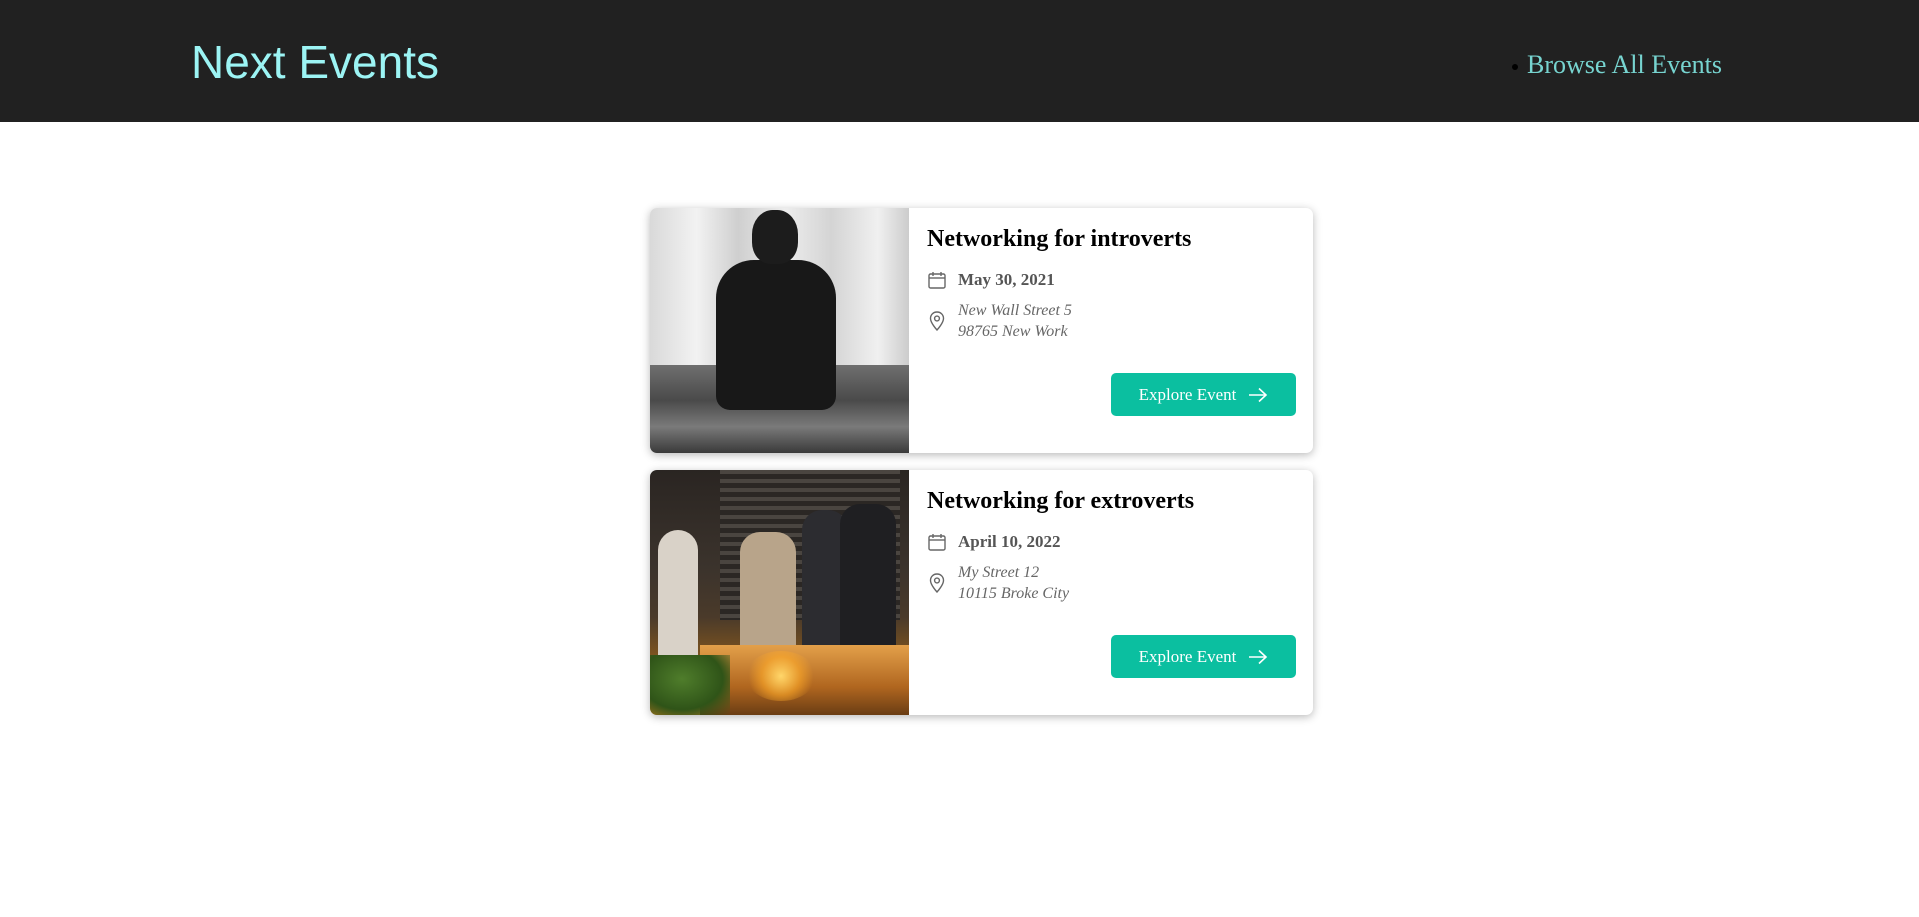  I want to click on address-line-1: My Street 12, so click(999, 572).